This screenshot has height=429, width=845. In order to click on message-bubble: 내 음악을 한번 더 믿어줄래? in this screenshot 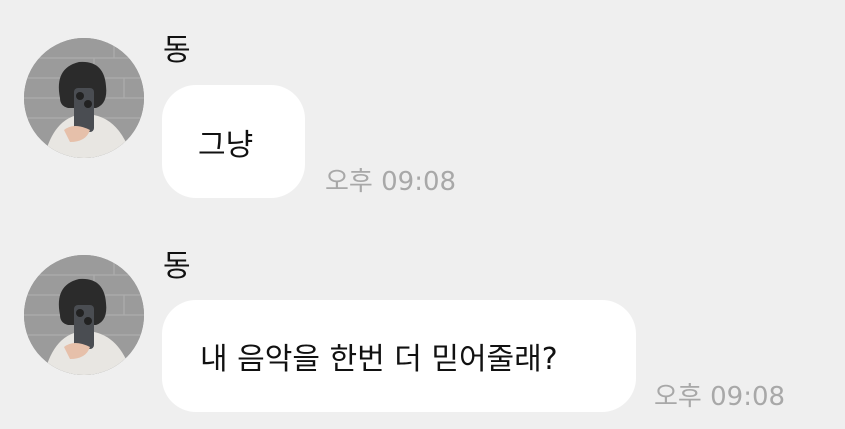, I will do `click(399, 356)`.